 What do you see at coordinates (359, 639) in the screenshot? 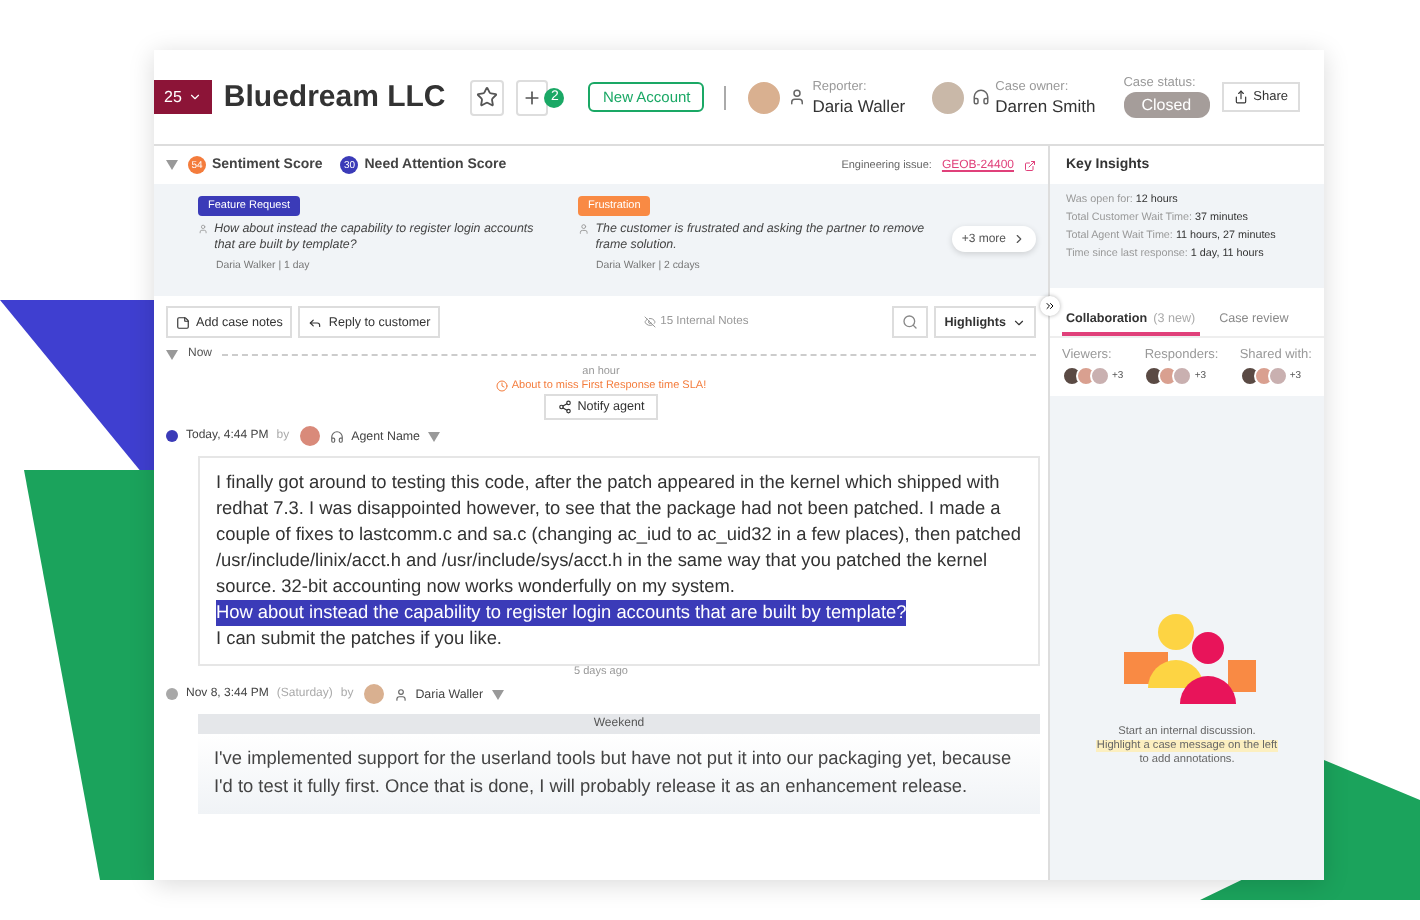
I see `message-text: I can submit the patches if you like.` at bounding box center [359, 639].